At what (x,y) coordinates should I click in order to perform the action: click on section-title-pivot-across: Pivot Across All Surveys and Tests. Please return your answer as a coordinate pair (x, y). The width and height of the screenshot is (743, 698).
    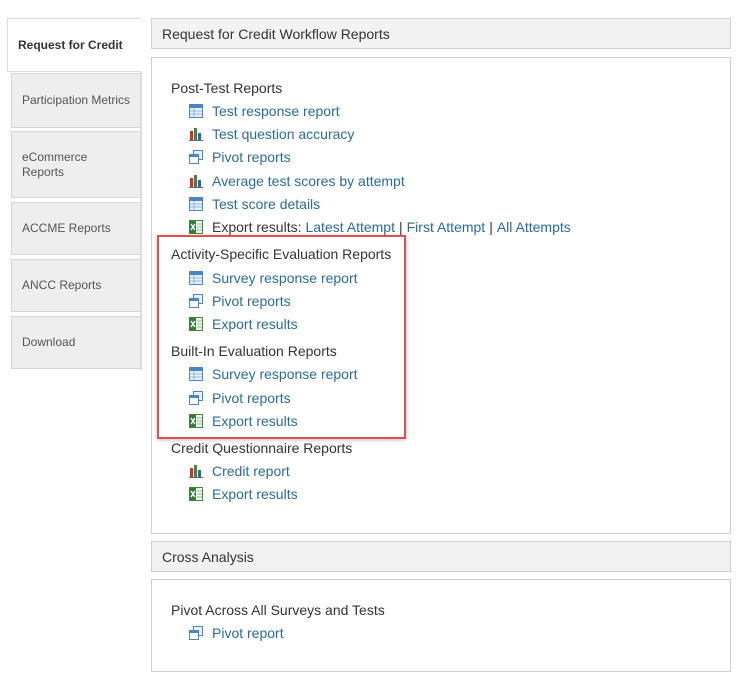
    Looking at the image, I should click on (278, 610).